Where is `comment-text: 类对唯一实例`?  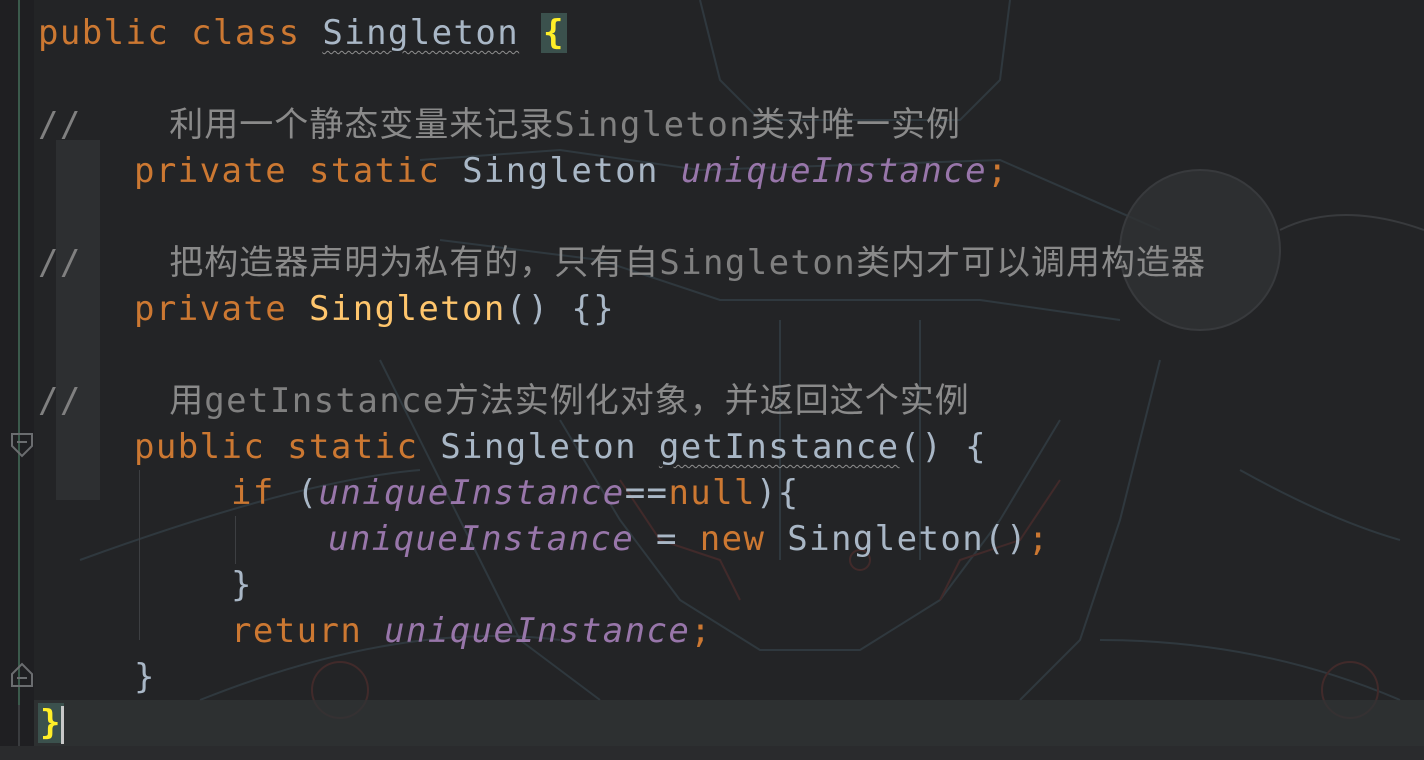
comment-text: 类对唯一实例 is located at coordinates (856, 125).